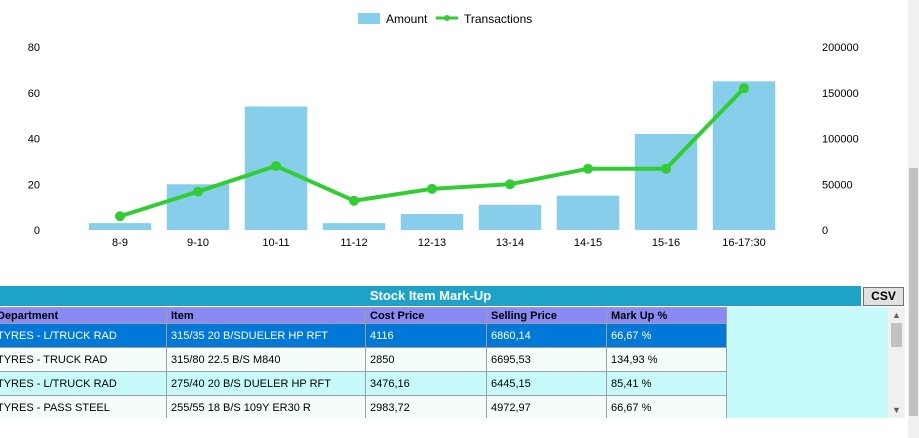  Describe the element at coordinates (198, 243) in the screenshot. I see `x-tick-label: 9-10` at that location.